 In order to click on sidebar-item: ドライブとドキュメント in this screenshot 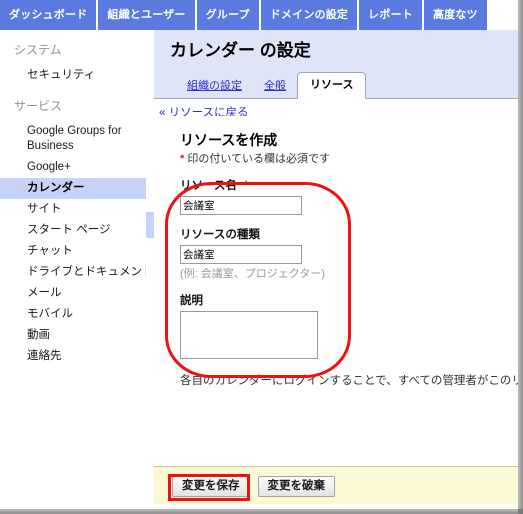, I will do `click(77, 272)`.